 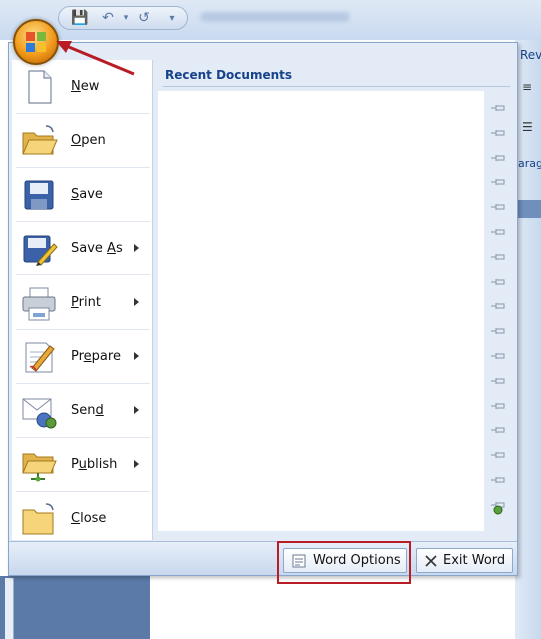 I want to click on undo-dropdown-icon: ▾, so click(x=126, y=18).